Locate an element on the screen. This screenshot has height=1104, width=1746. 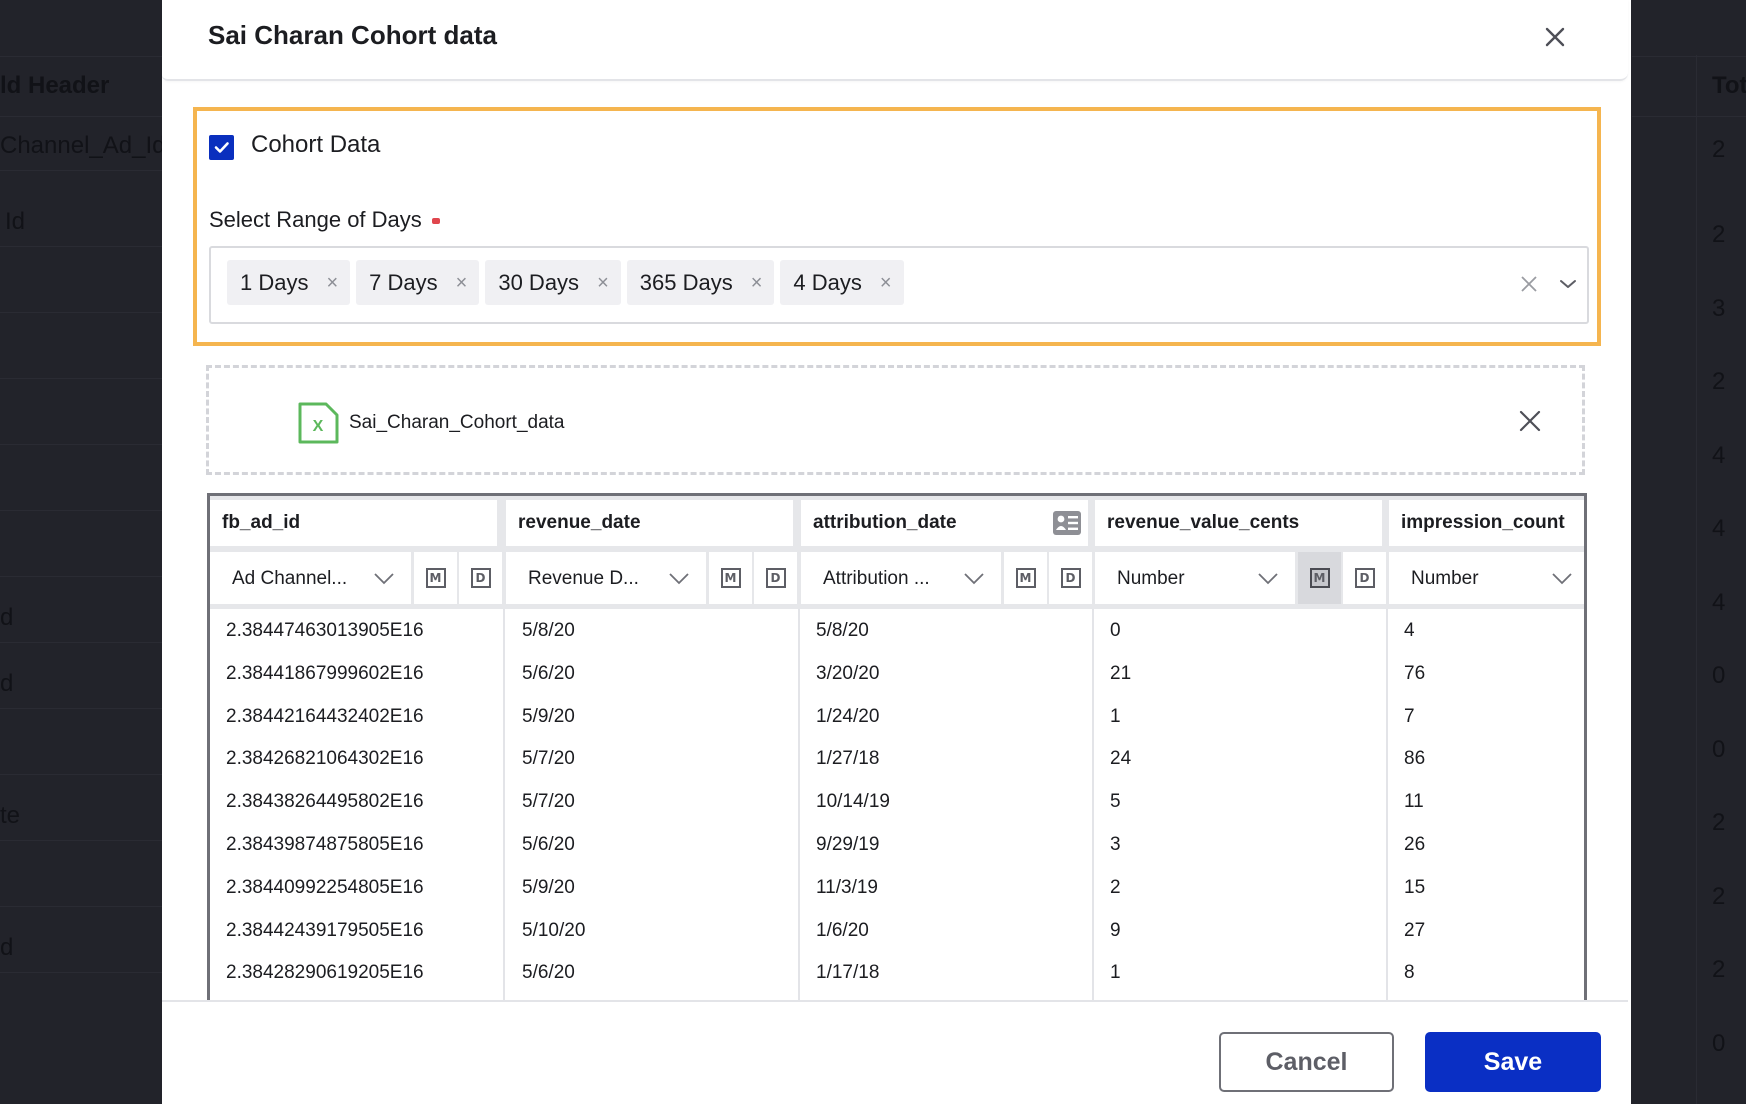
column-header: revenue_date is located at coordinates (649, 523).